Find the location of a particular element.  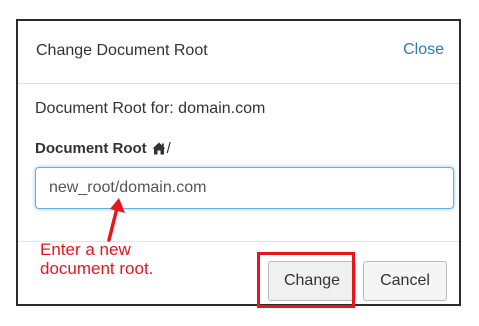

document-root-label-row: Document Root / is located at coordinates (103, 148).